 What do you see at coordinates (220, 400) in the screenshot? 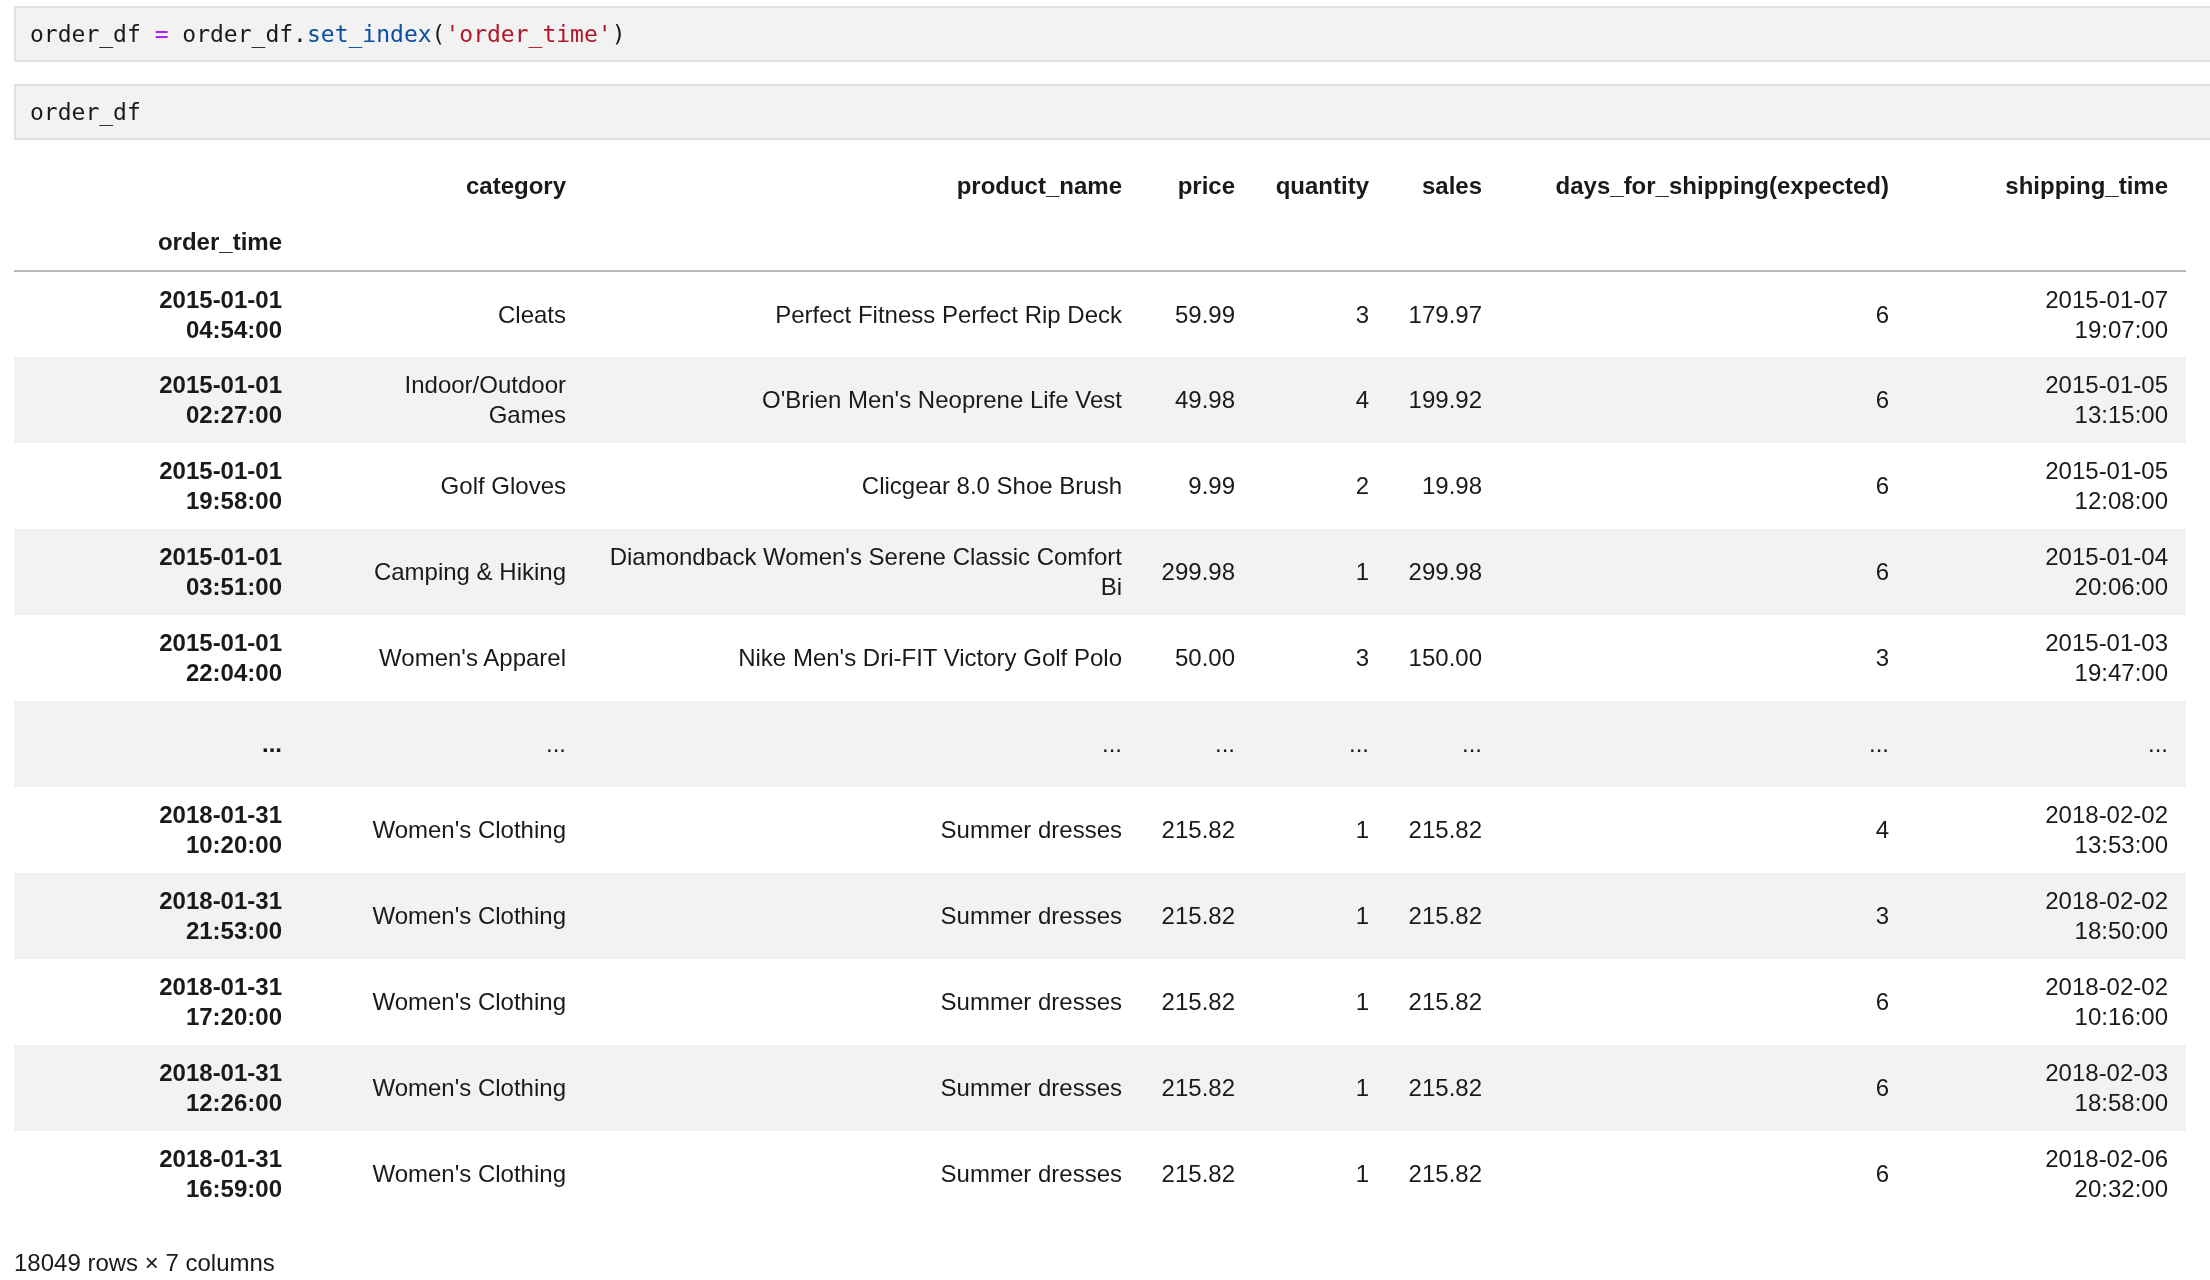
I see `index-cell-text: 2015-01-01 02:27:00` at bounding box center [220, 400].